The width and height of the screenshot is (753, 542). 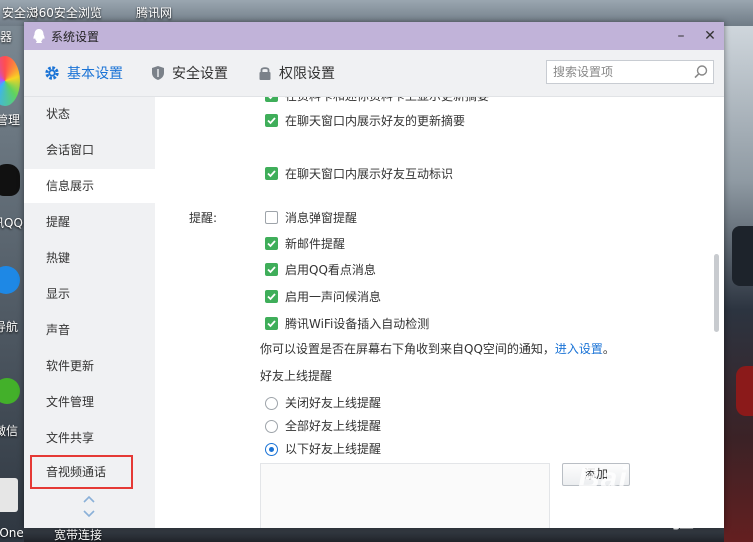 I want to click on top-navigation: 基本设置 安全设置 权限设置, so click(x=374, y=73).